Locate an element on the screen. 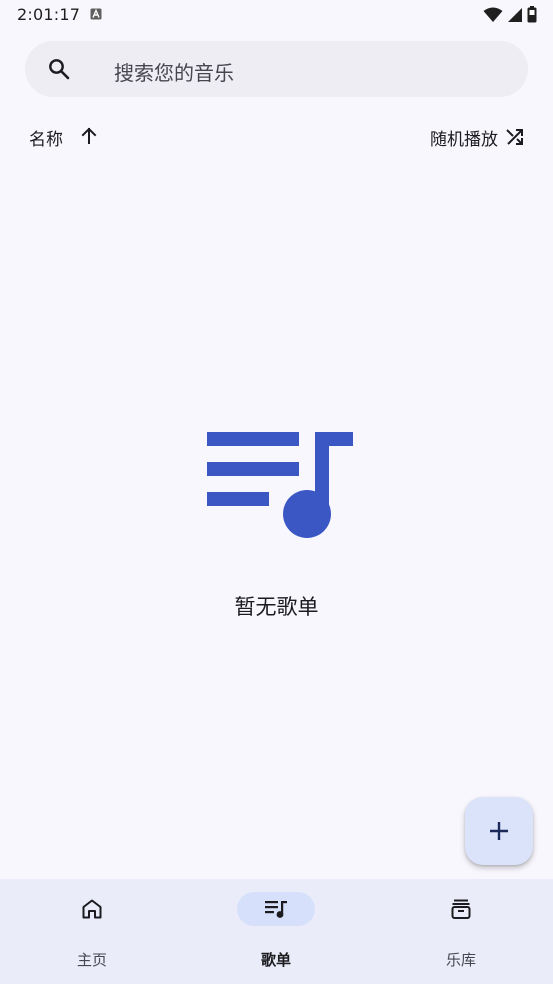  add-playlist-fab is located at coordinates (499, 831).